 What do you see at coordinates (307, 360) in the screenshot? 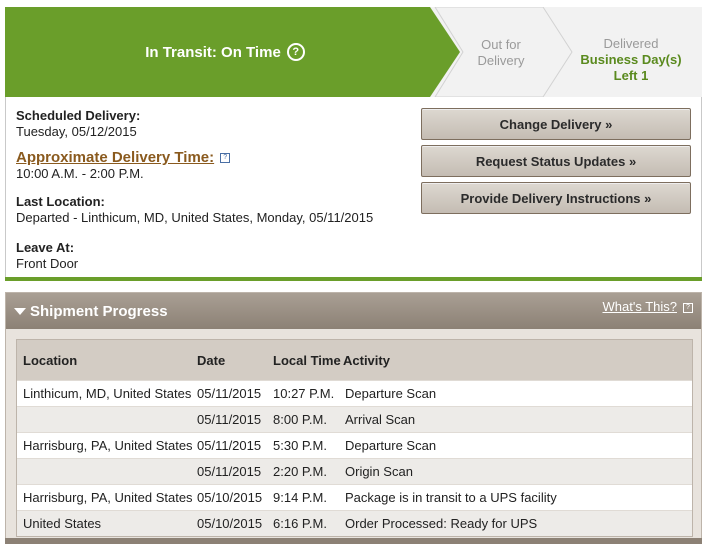
I see `column-local-time: Local Time` at bounding box center [307, 360].